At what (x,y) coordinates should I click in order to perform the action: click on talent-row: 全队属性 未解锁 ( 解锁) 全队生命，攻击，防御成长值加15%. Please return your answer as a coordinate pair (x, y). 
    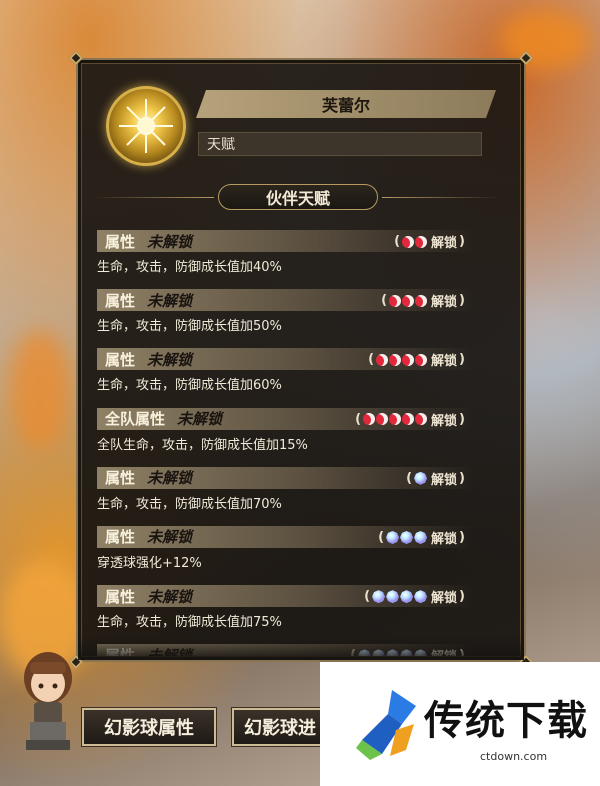
    Looking at the image, I should click on (292, 437).